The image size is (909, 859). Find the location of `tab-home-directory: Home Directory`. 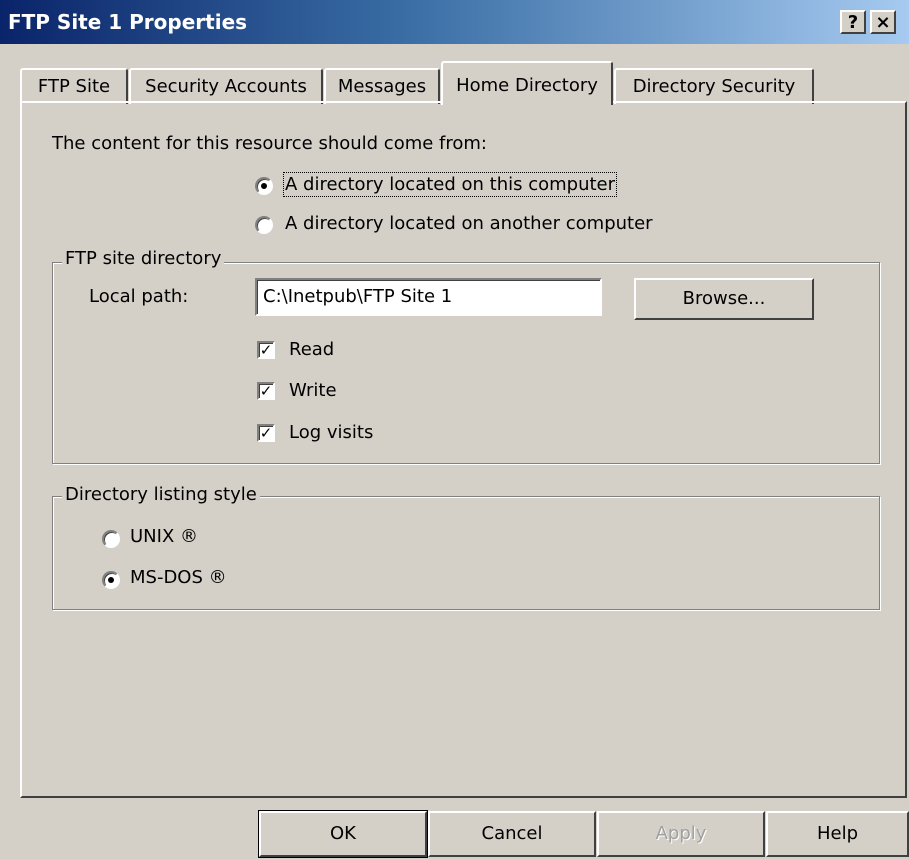

tab-home-directory: Home Directory is located at coordinates (527, 83).